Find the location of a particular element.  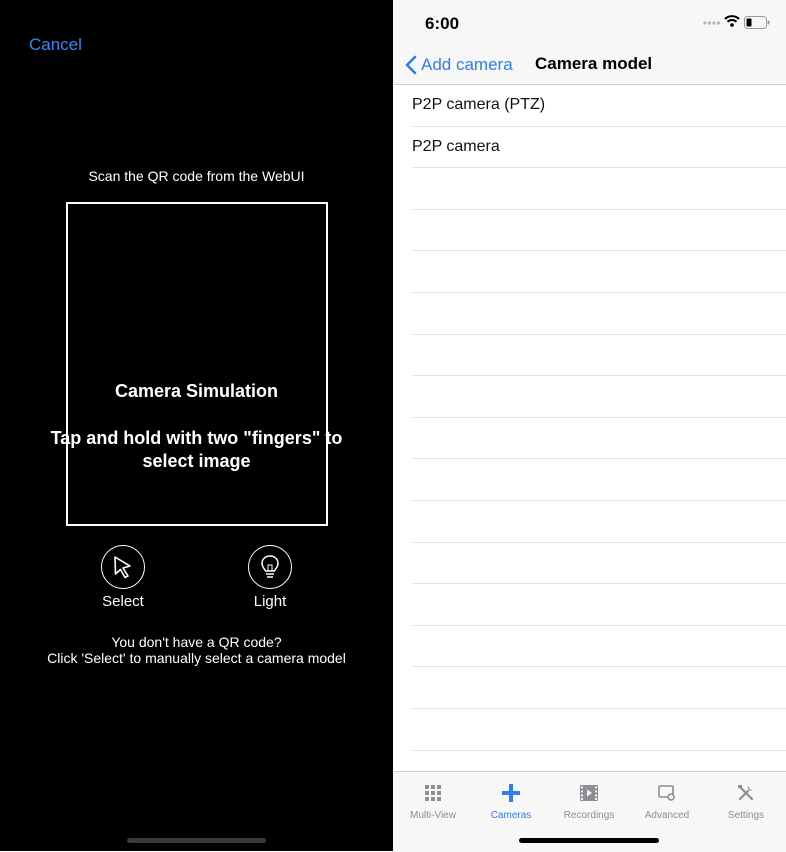

tools-icon is located at coordinates (746, 793).